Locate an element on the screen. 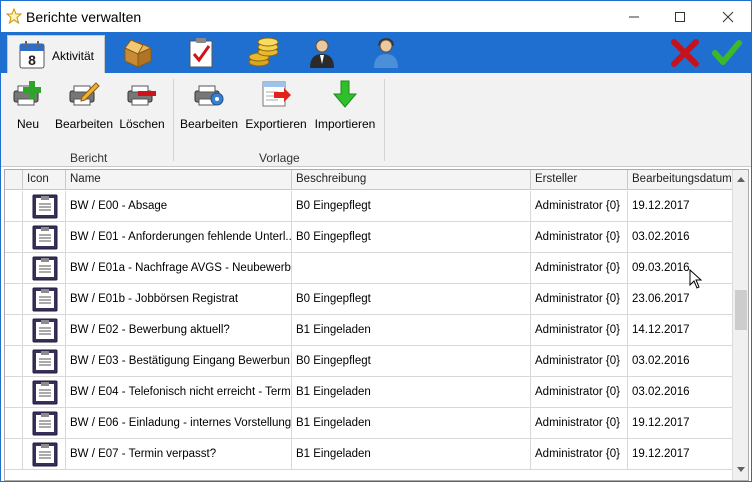 This screenshot has width=752, height=482. bericht-loeschen-button: Löschen is located at coordinates (142, 105).